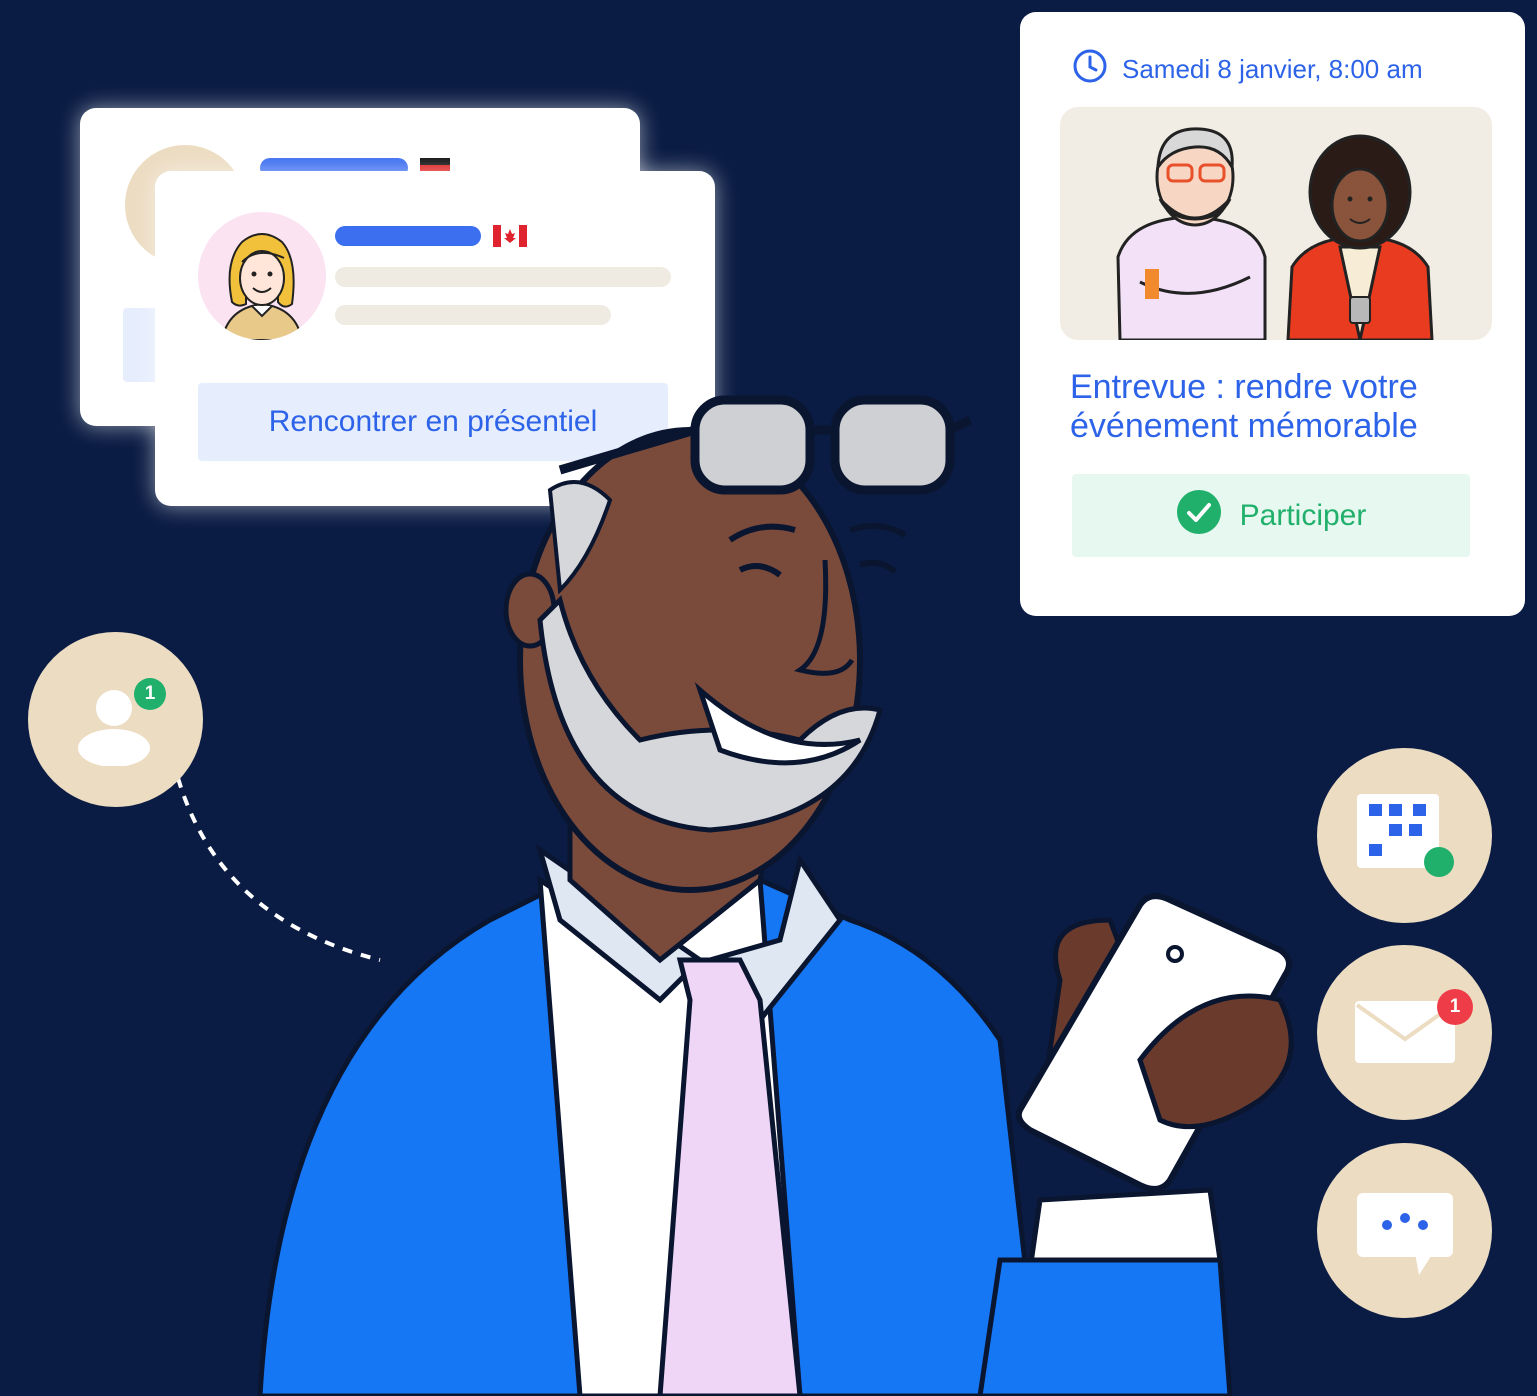  I want to click on contacts-button: 1, so click(115, 719).